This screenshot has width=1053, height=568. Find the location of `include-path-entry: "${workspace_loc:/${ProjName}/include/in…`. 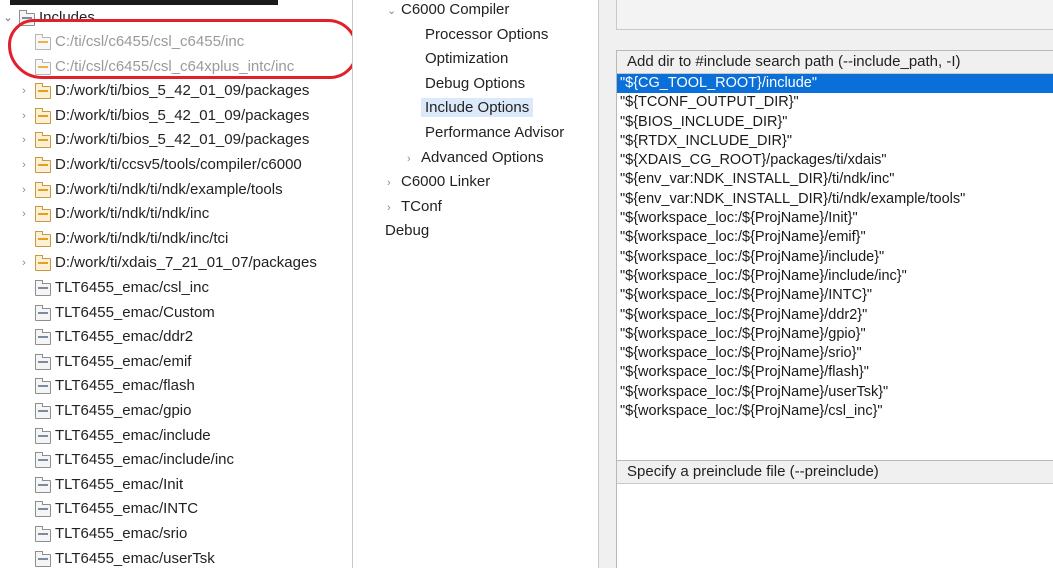

include-path-entry: "${workspace_loc:/${ProjName}/include/in… is located at coordinates (835, 276).